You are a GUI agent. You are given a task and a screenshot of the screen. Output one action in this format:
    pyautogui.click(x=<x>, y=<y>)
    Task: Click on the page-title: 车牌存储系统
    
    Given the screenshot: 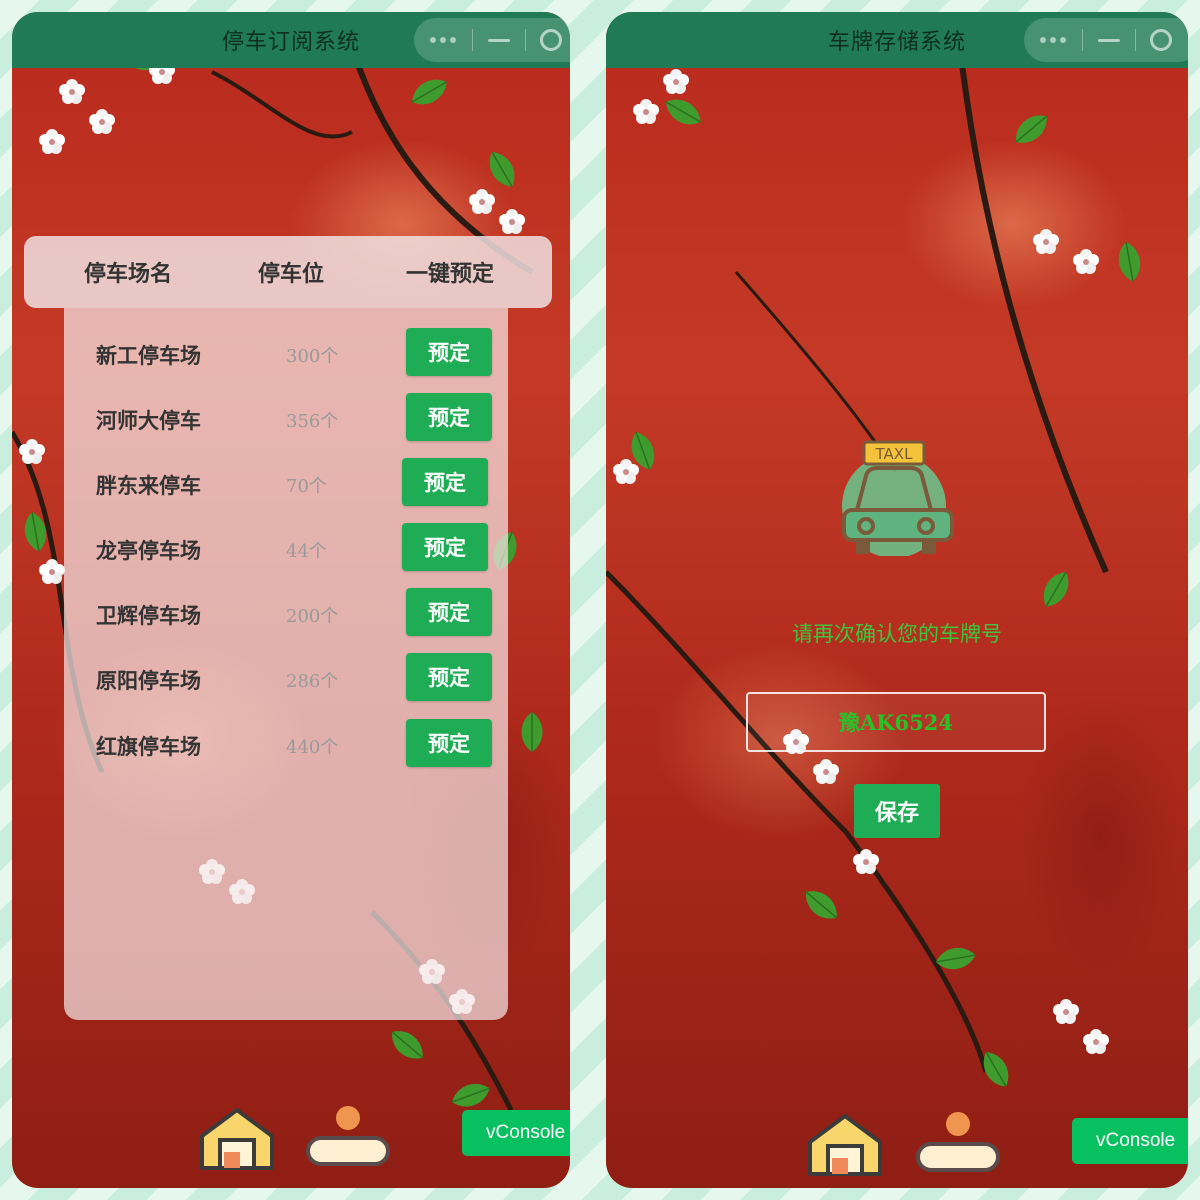 What is the action you would take?
    pyautogui.click(x=896, y=42)
    